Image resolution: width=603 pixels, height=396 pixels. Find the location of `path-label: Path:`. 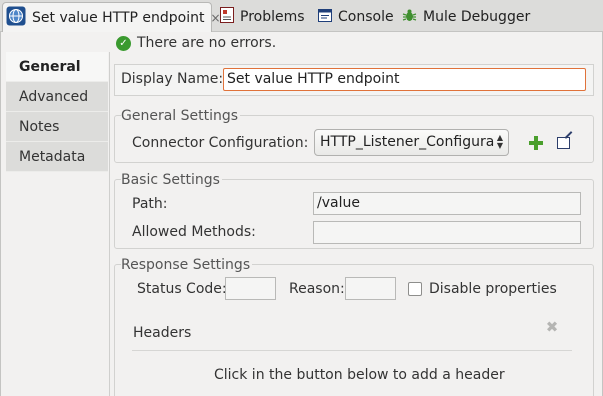

path-label: Path: is located at coordinates (150, 204).